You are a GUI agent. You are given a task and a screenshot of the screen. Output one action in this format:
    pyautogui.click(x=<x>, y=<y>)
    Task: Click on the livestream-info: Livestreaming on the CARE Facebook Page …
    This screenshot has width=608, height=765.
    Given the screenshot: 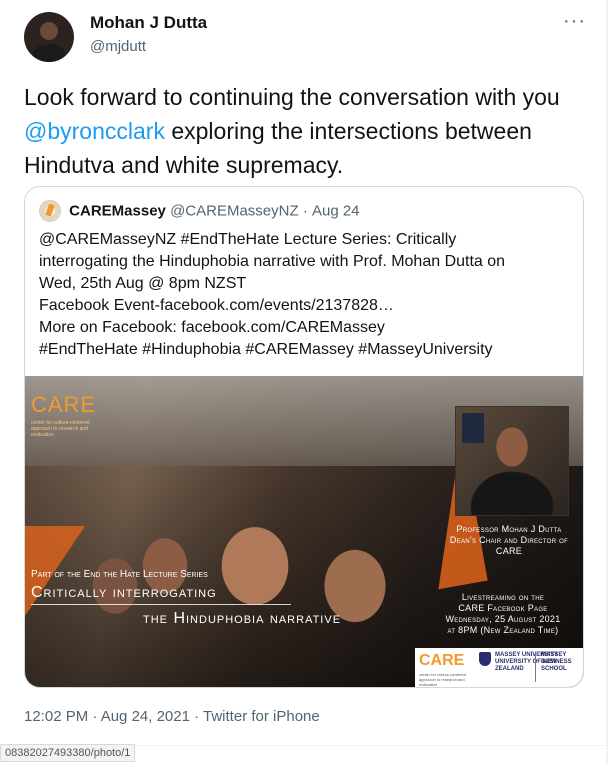 What is the action you would take?
    pyautogui.click(x=503, y=614)
    